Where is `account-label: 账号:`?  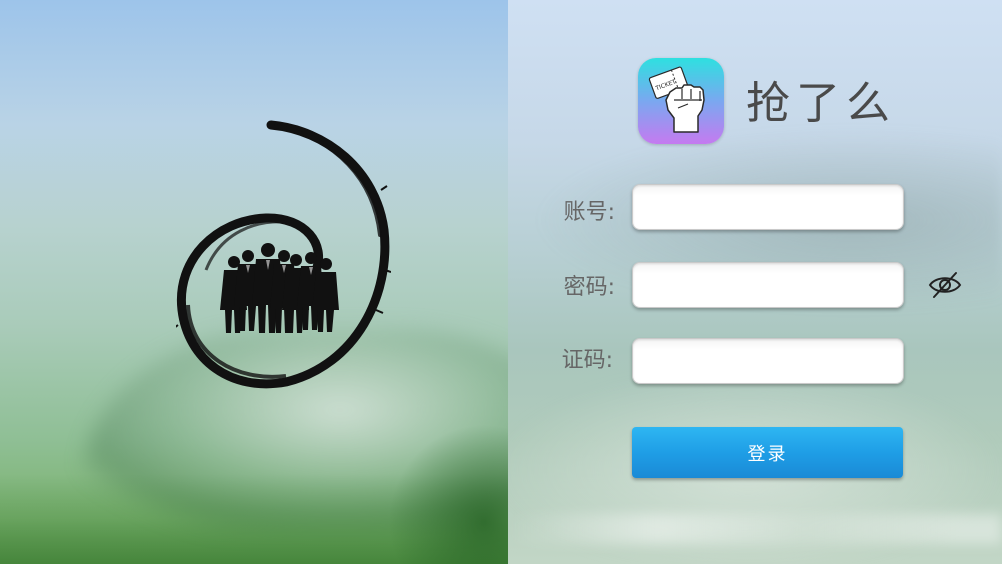 account-label: 账号: is located at coordinates (589, 212).